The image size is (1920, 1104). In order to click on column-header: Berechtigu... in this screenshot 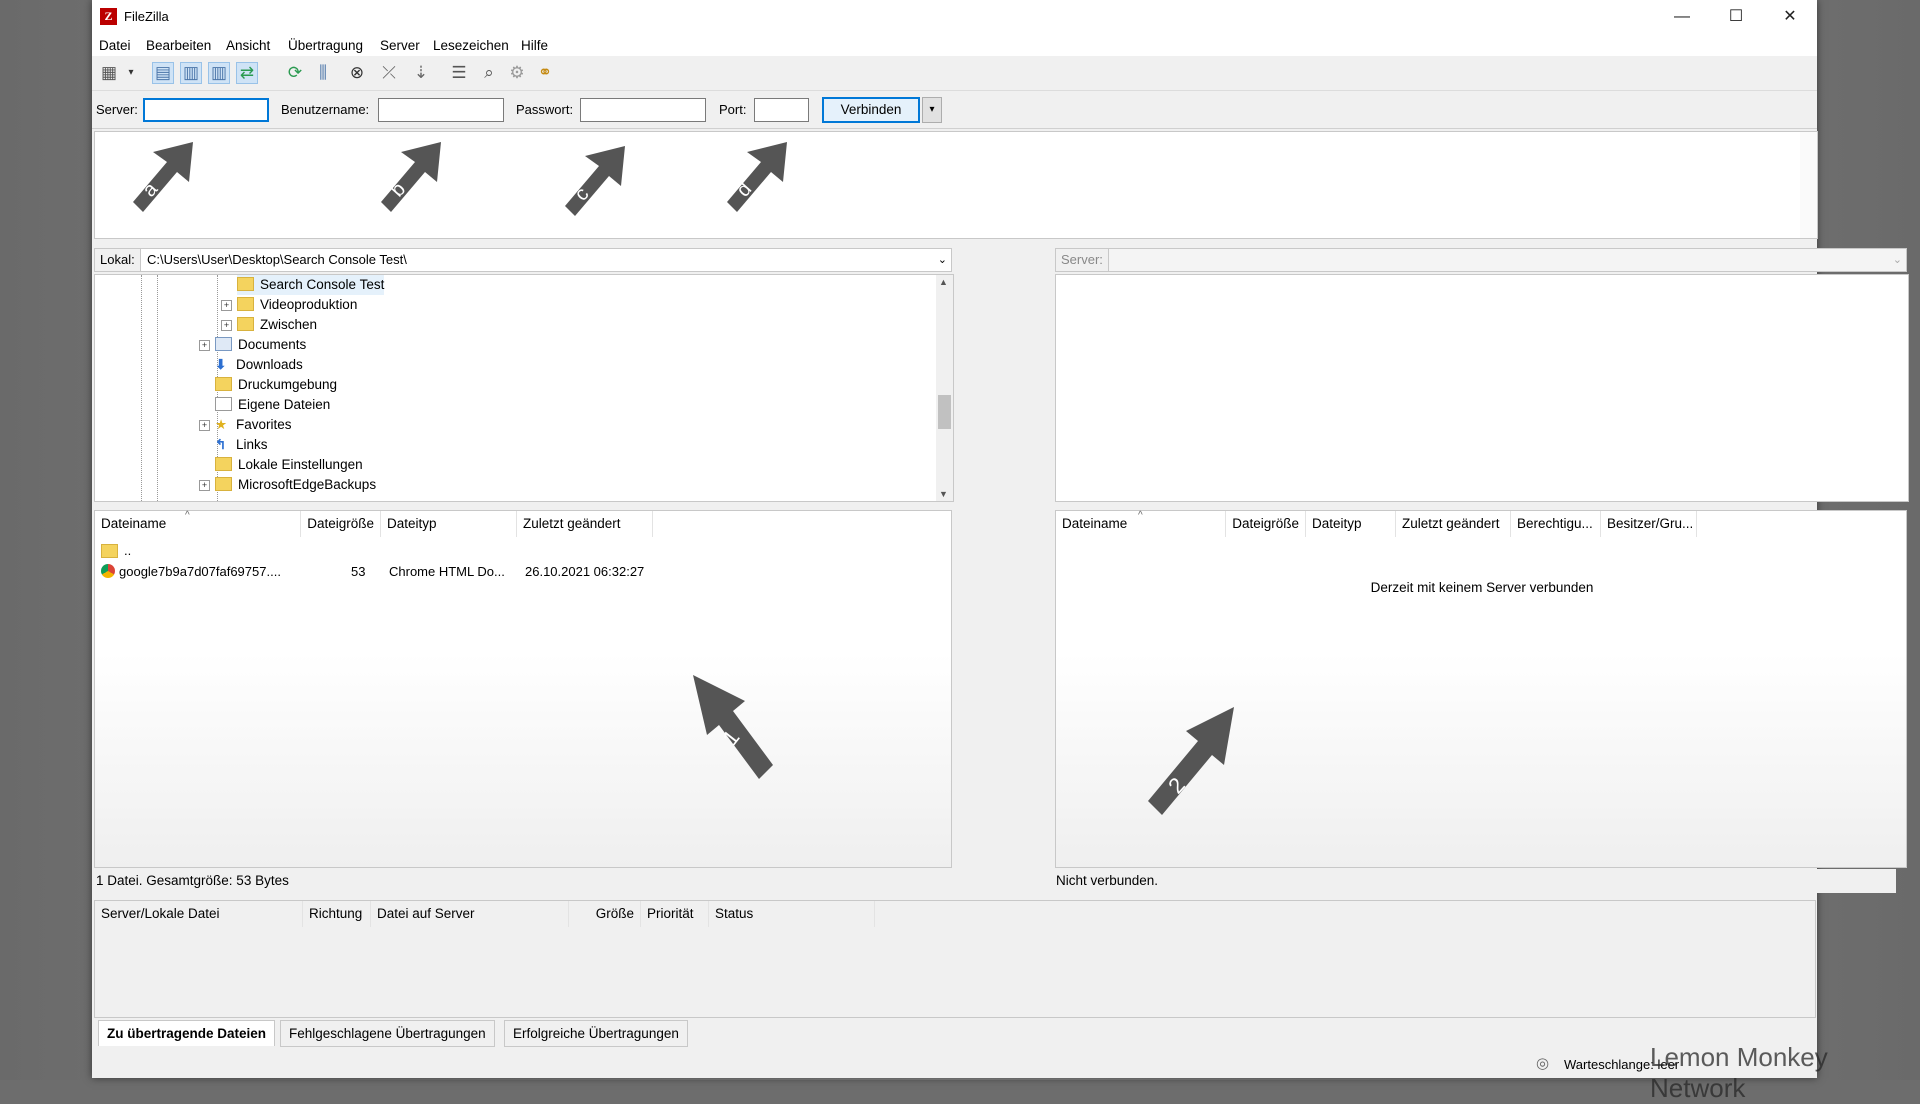, I will do `click(1556, 524)`.